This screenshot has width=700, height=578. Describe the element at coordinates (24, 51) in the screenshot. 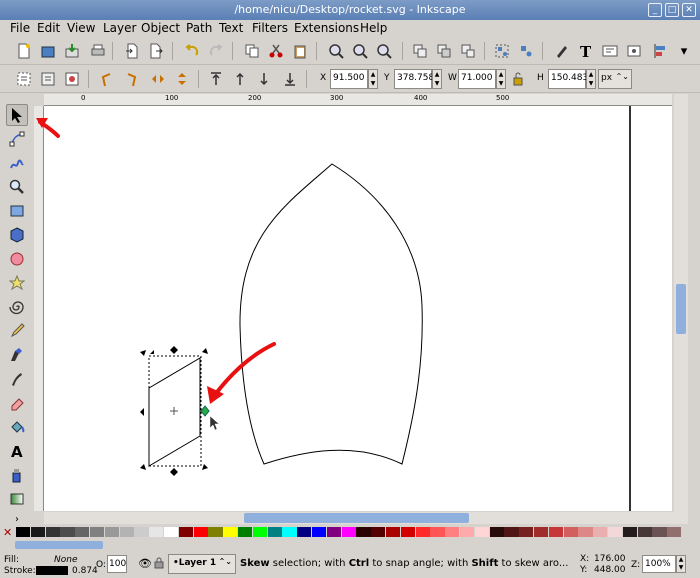

I see `new-document-icon` at that location.